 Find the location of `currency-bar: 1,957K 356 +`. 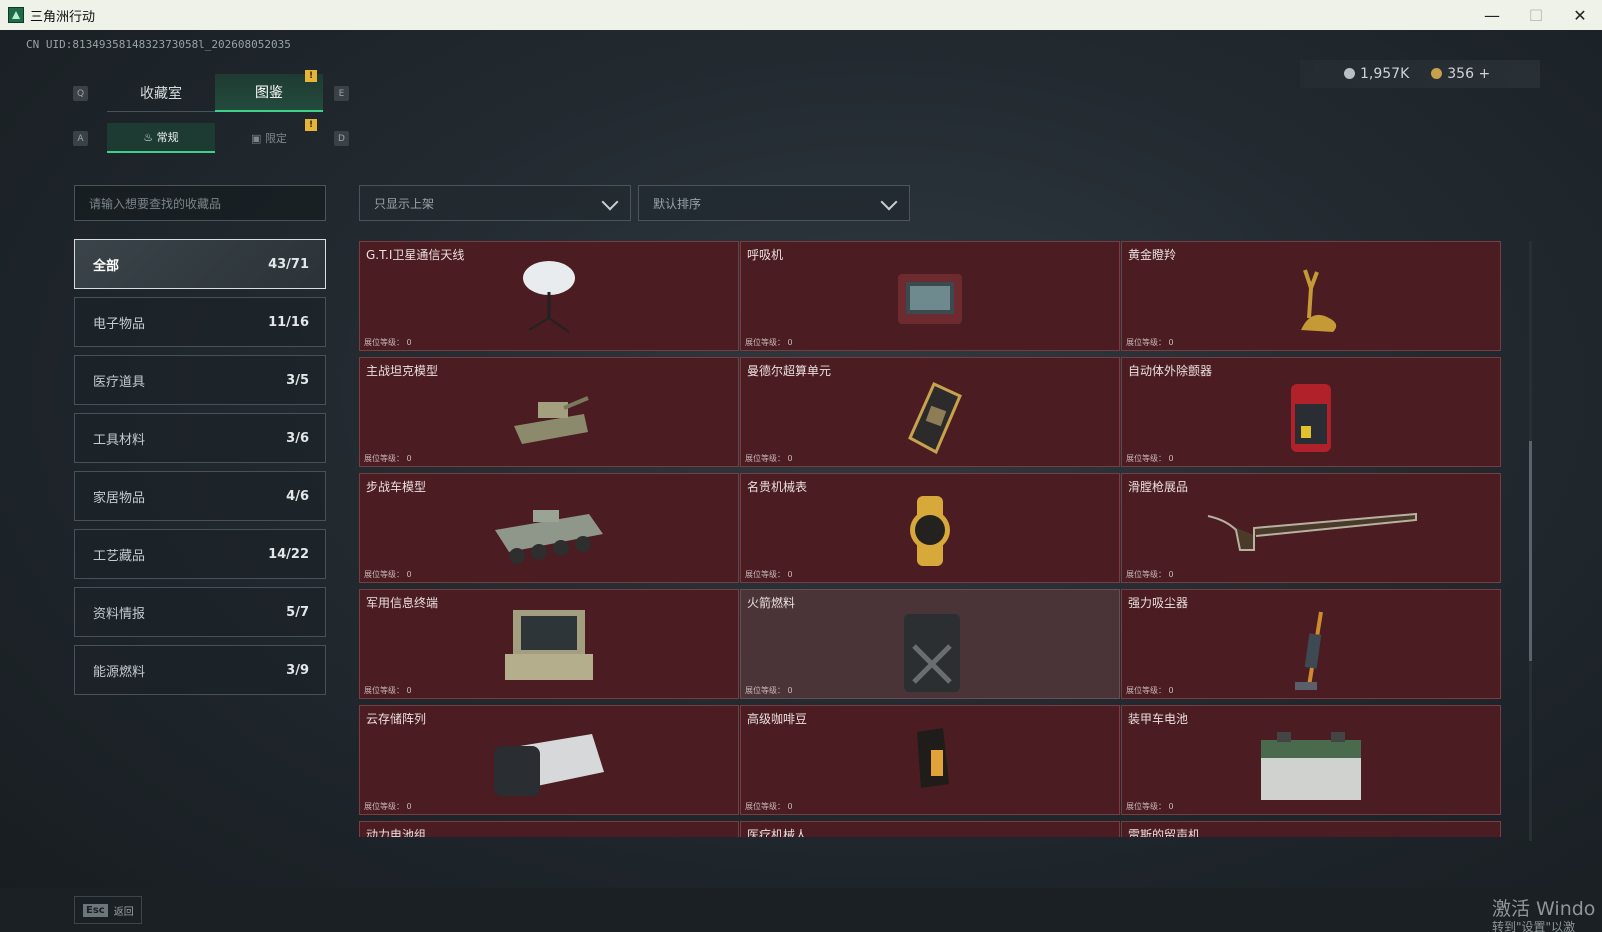

currency-bar: 1,957K 356 + is located at coordinates (1420, 74).